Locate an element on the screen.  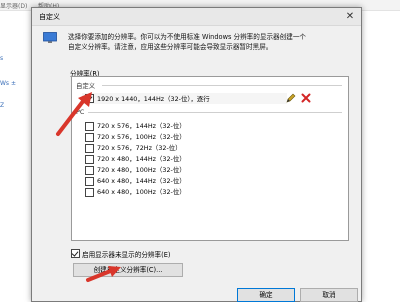
annotation-overlay is located at coordinates (88, 187).